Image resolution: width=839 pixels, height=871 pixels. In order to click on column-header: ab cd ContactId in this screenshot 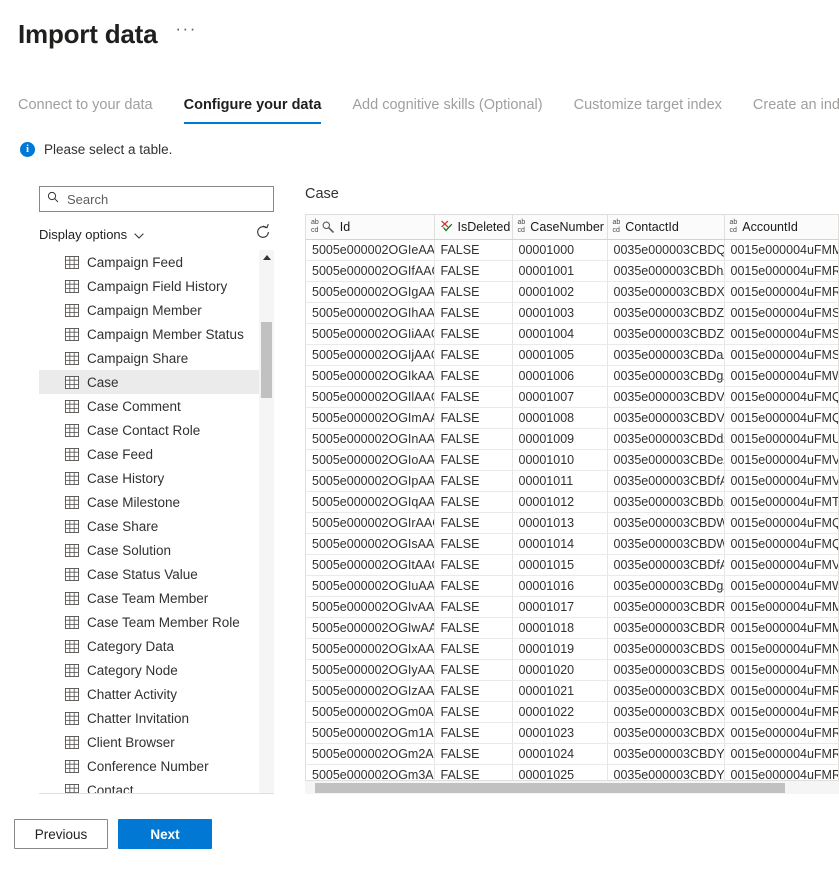, I will do `click(666, 227)`.